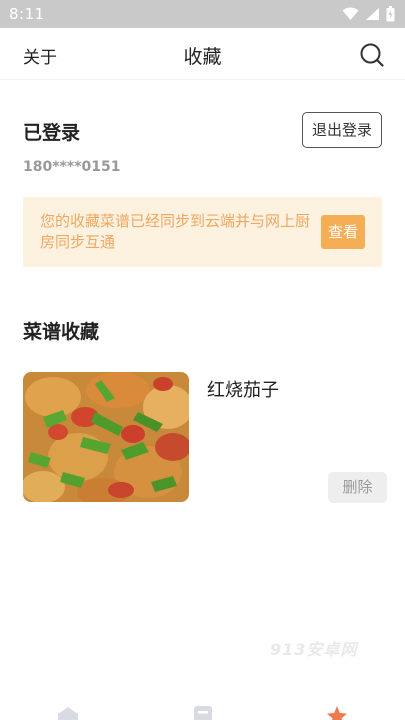 The image size is (405, 720). I want to click on home-icon, so click(68, 713).